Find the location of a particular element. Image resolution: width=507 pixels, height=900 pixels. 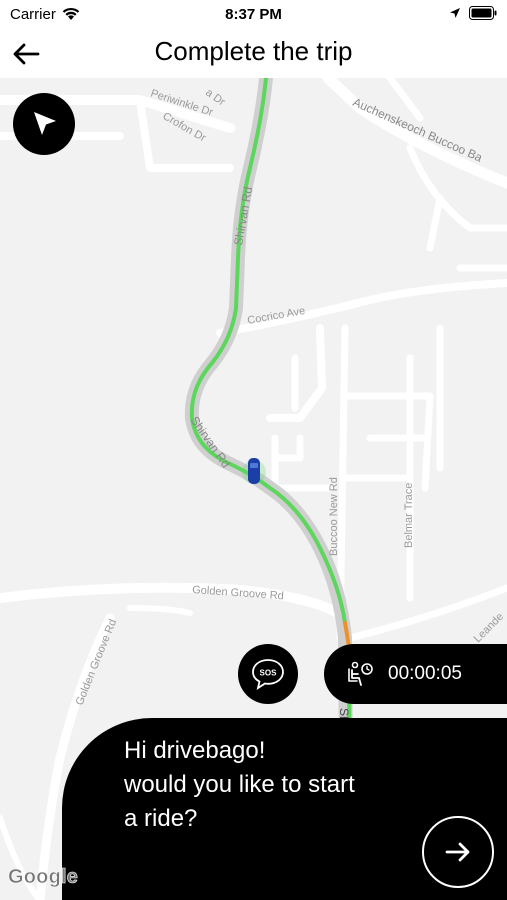

status-right is located at coordinates (473, 13).